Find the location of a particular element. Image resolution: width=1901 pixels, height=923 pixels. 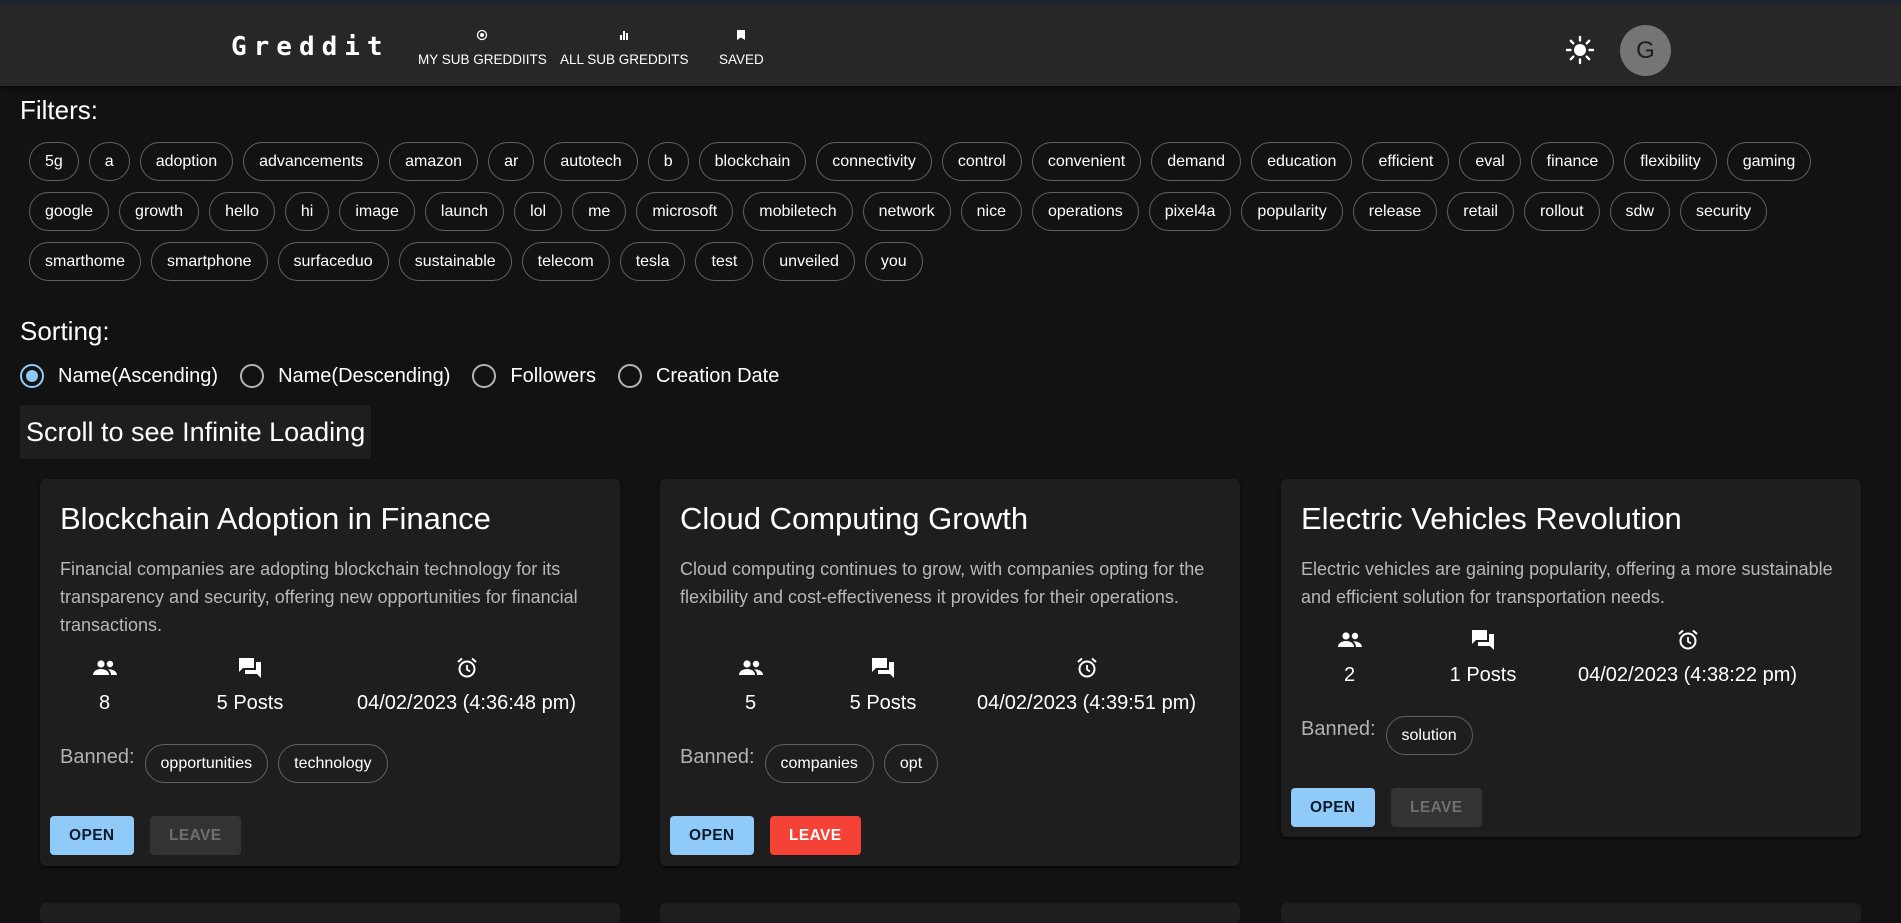

filter-chip: mobiletech is located at coordinates (798, 211).